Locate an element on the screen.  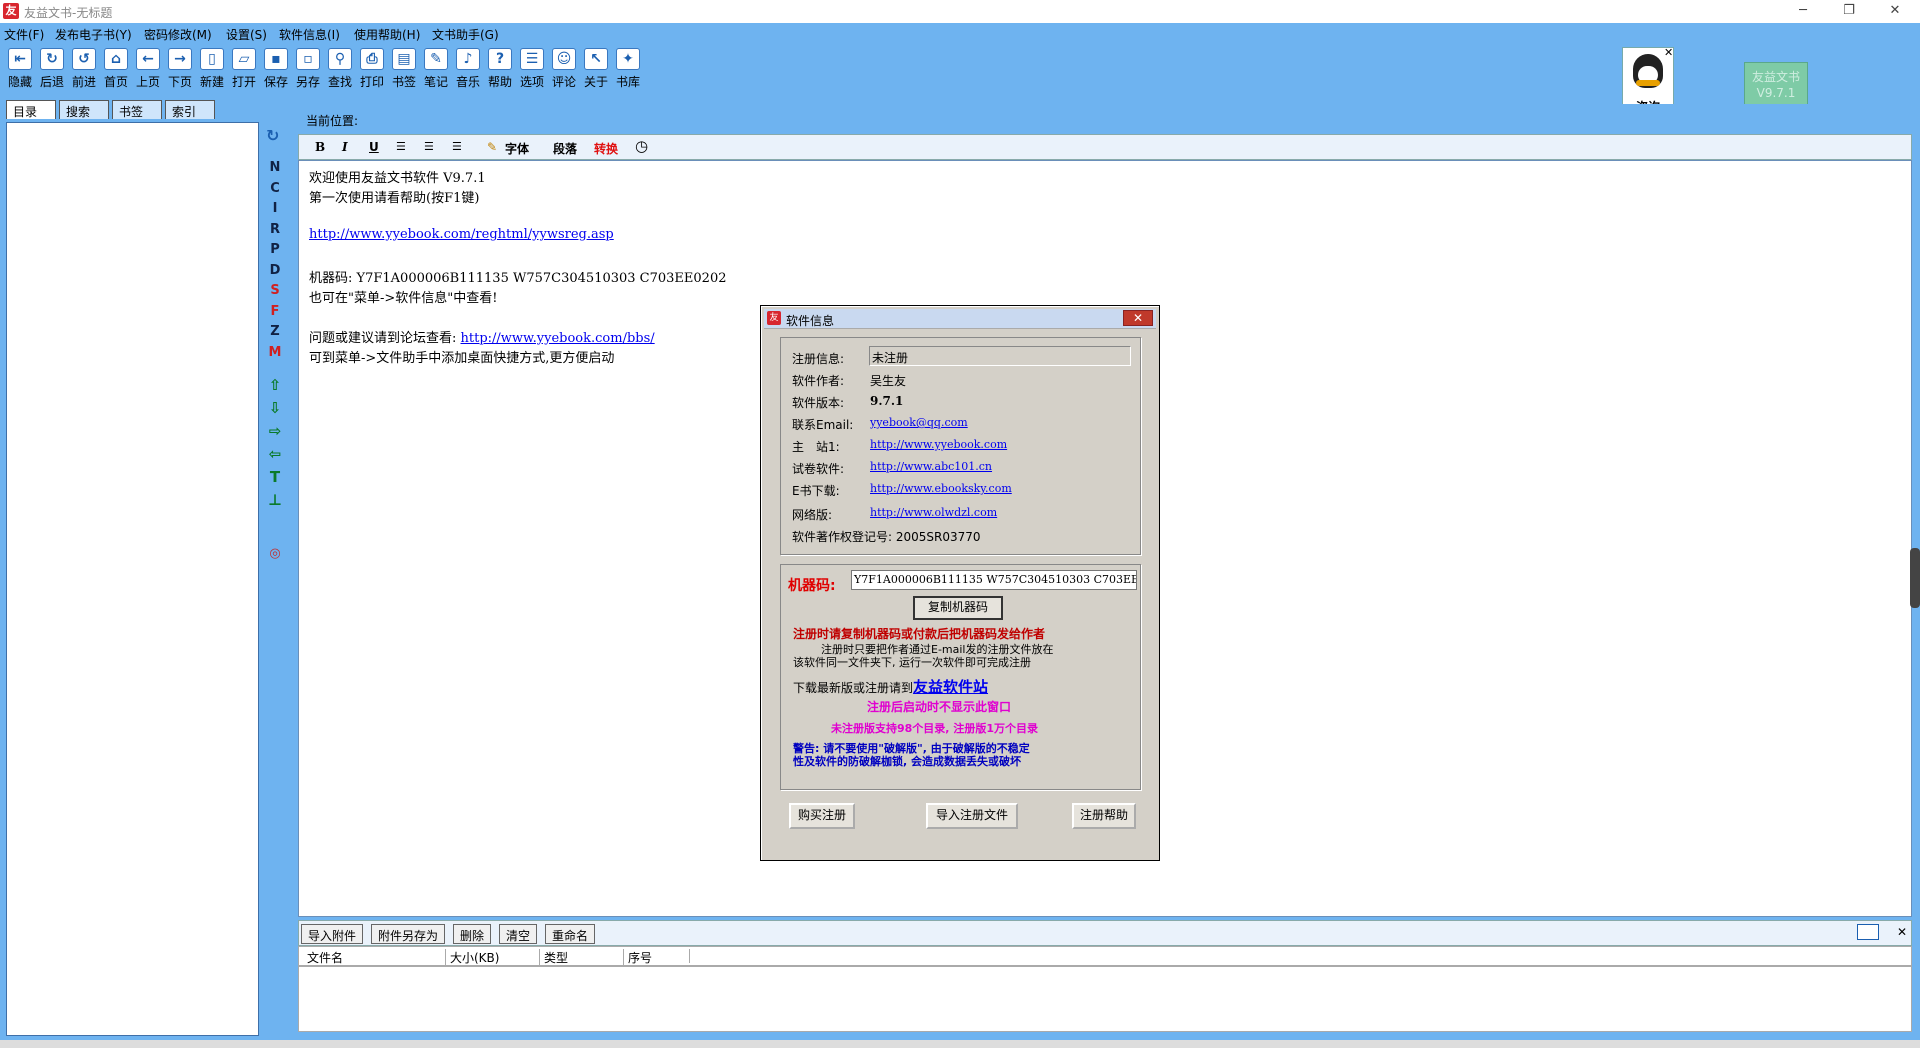
toolbar-button-2: ↺ 前进 is located at coordinates (84, 69).